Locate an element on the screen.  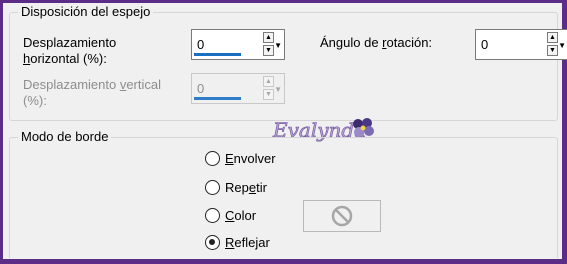
flower-icon is located at coordinates (363, 127).